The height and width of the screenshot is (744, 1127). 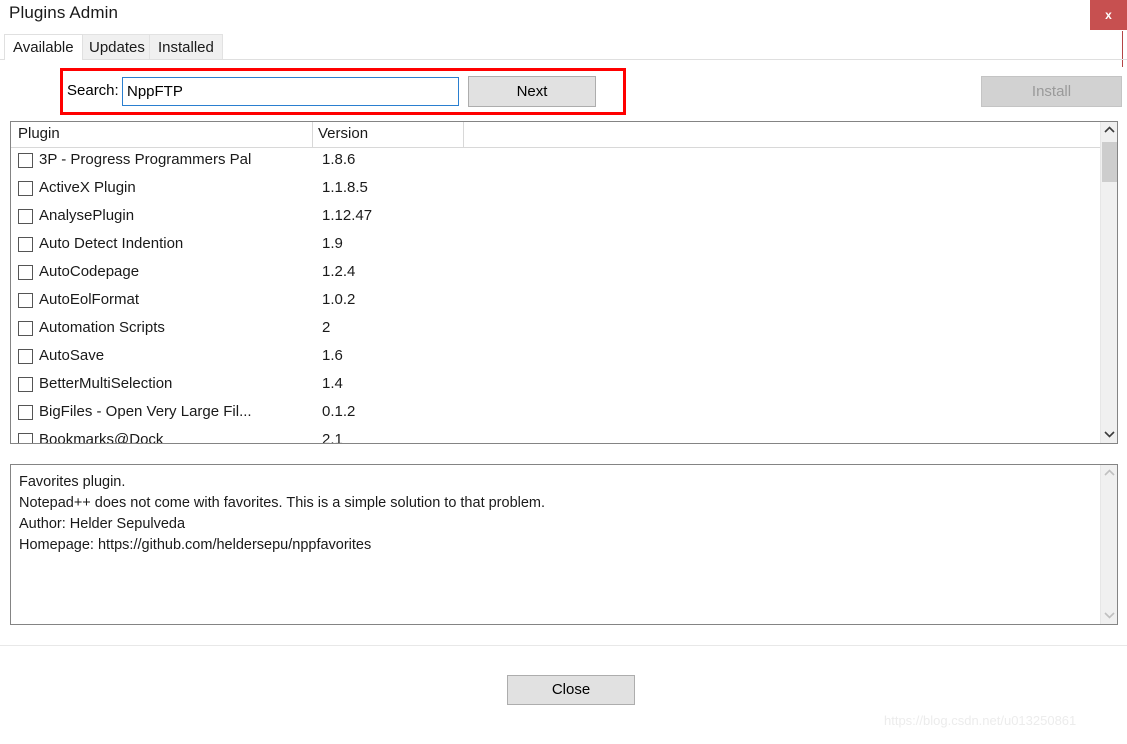 I want to click on plugin-version: 1.4, so click(x=332, y=383).